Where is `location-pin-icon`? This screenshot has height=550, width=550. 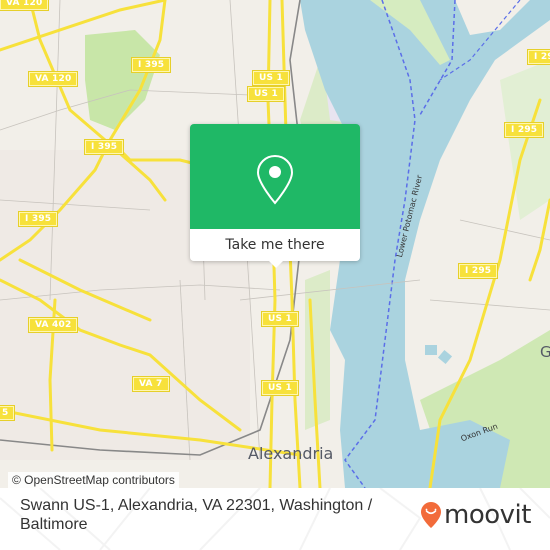 location-pin-icon is located at coordinates (275, 179).